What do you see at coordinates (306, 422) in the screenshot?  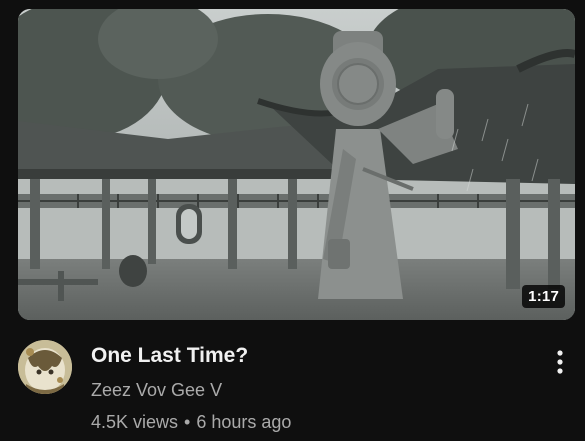 I see `video-stats: 4.5K views • 6 hours ago` at bounding box center [306, 422].